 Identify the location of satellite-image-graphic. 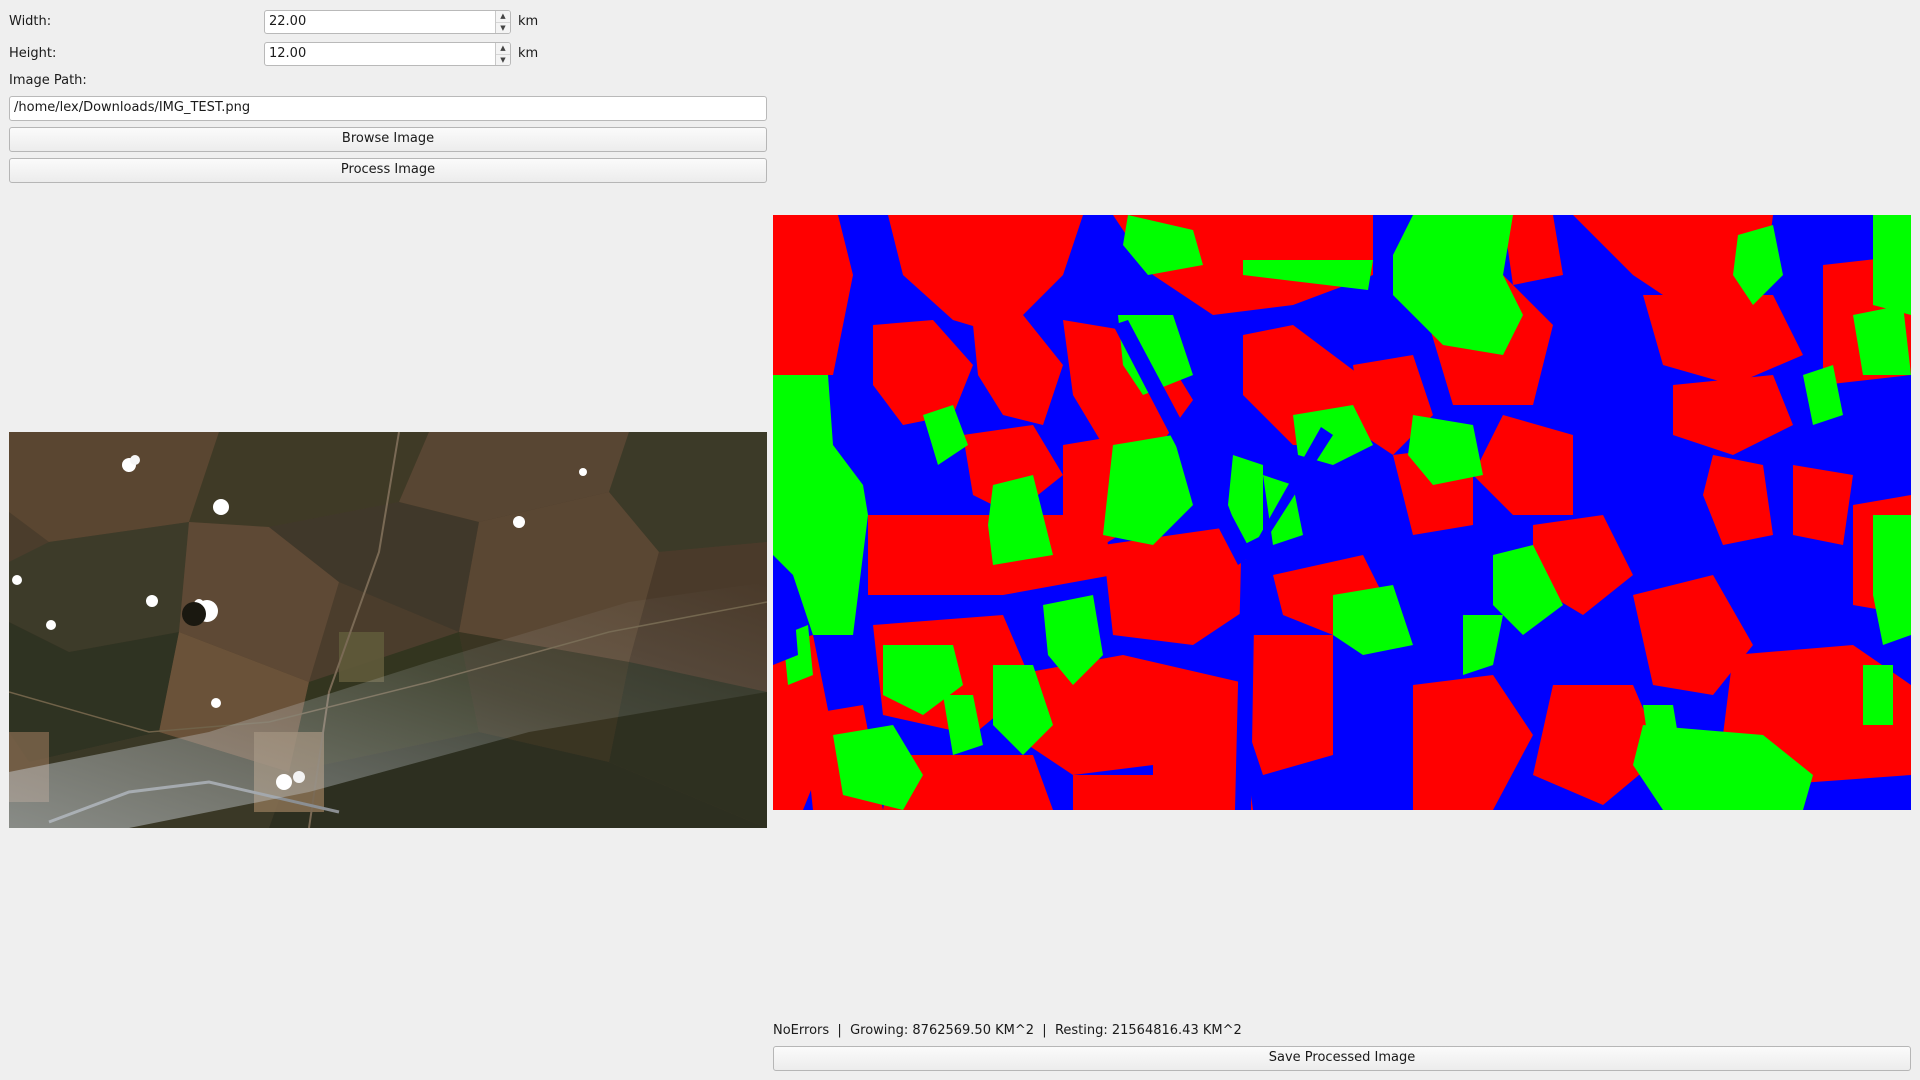
(388, 630).